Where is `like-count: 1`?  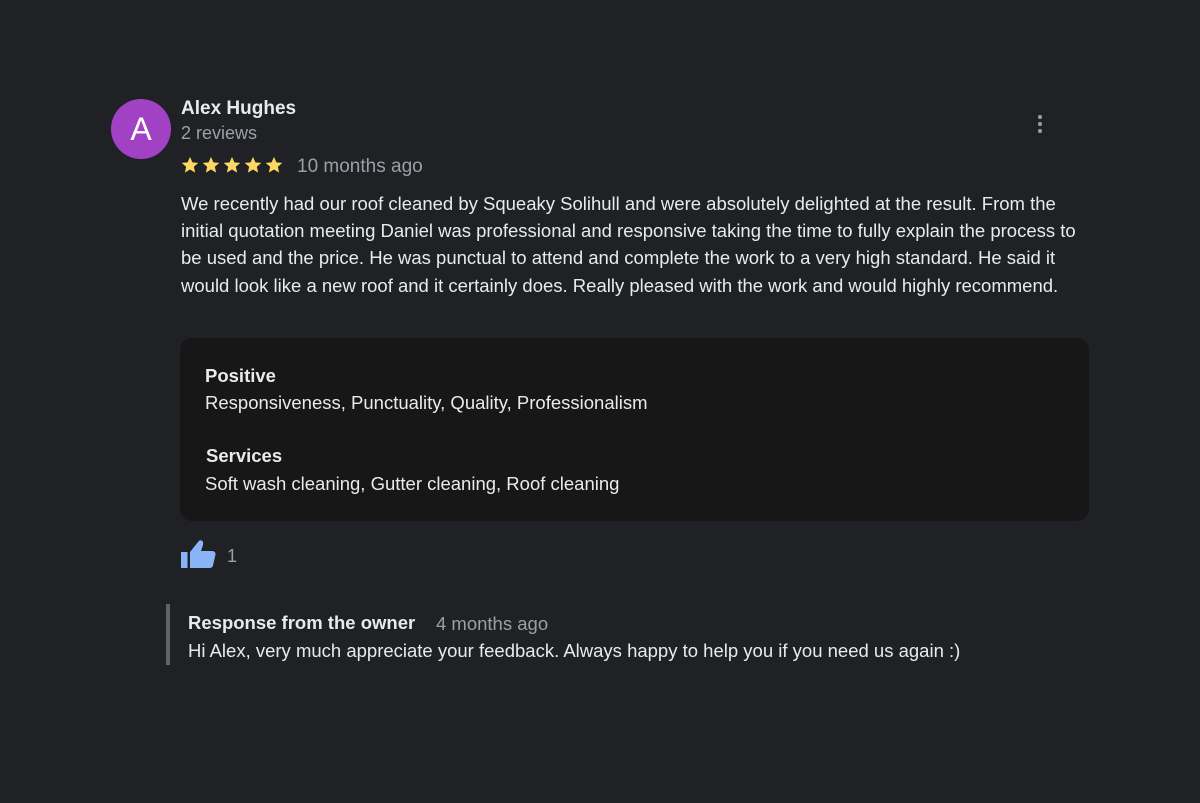
like-count: 1 is located at coordinates (232, 556).